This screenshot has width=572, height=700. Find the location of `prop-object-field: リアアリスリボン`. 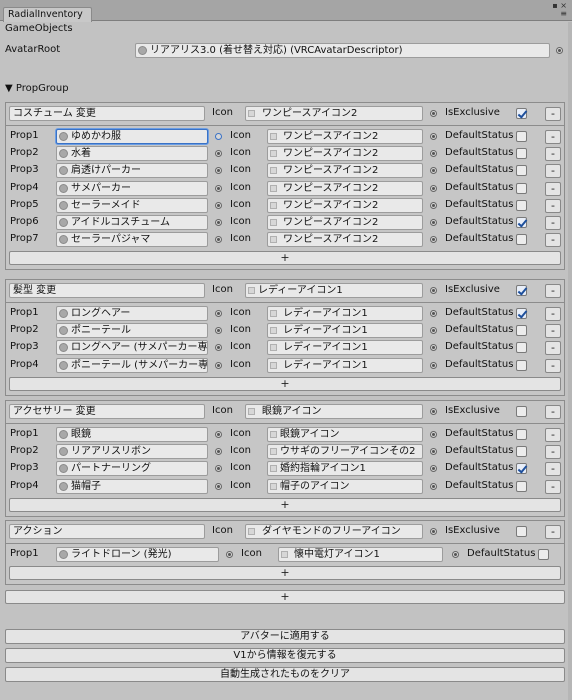

prop-object-field: リアアリスリボン is located at coordinates (132, 452).